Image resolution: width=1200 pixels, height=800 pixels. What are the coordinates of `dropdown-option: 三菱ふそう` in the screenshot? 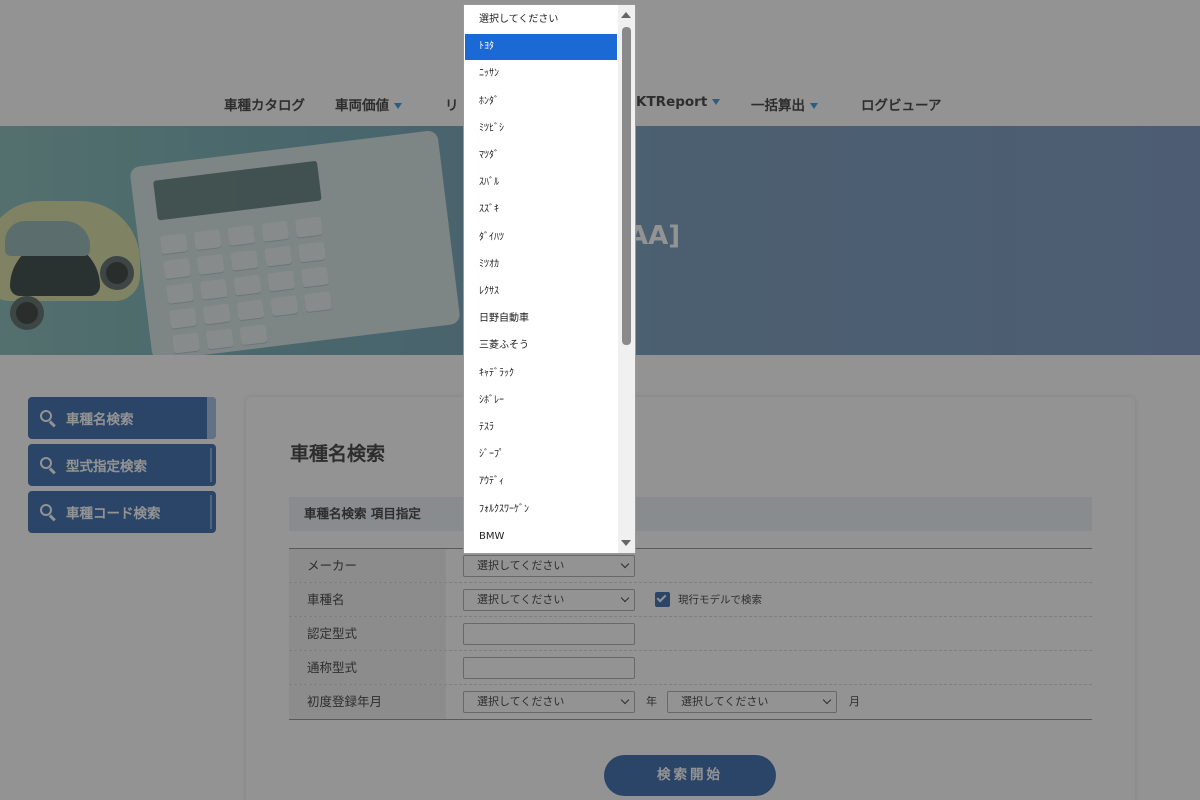 It's located at (541, 346).